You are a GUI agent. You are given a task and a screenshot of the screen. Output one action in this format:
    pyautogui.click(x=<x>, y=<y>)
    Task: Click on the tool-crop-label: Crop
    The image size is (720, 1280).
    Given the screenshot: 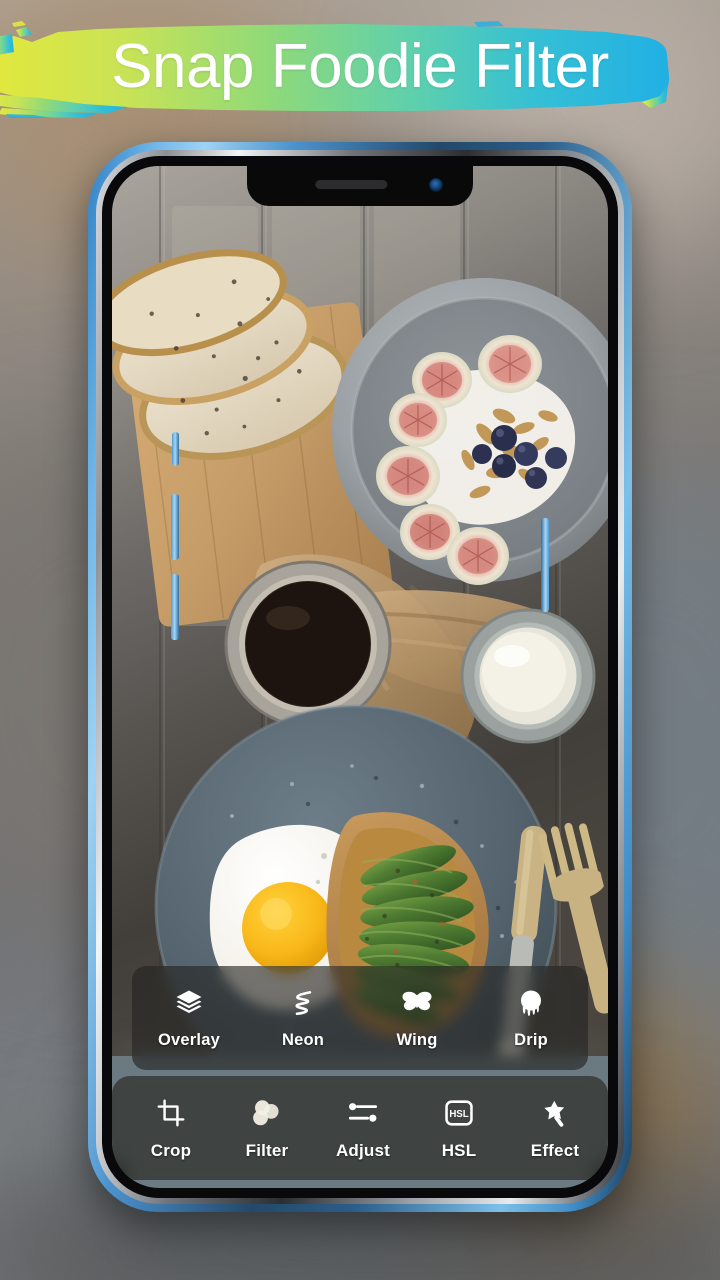 What is the action you would take?
    pyautogui.click(x=171, y=1150)
    